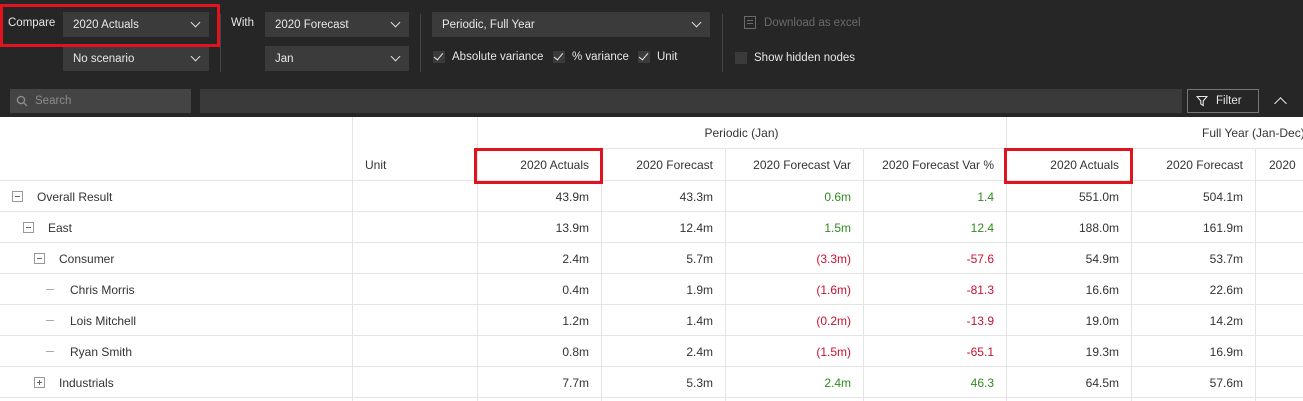 This screenshot has height=401, width=1303. I want to click on table-cell: 5.7m, so click(699, 258).